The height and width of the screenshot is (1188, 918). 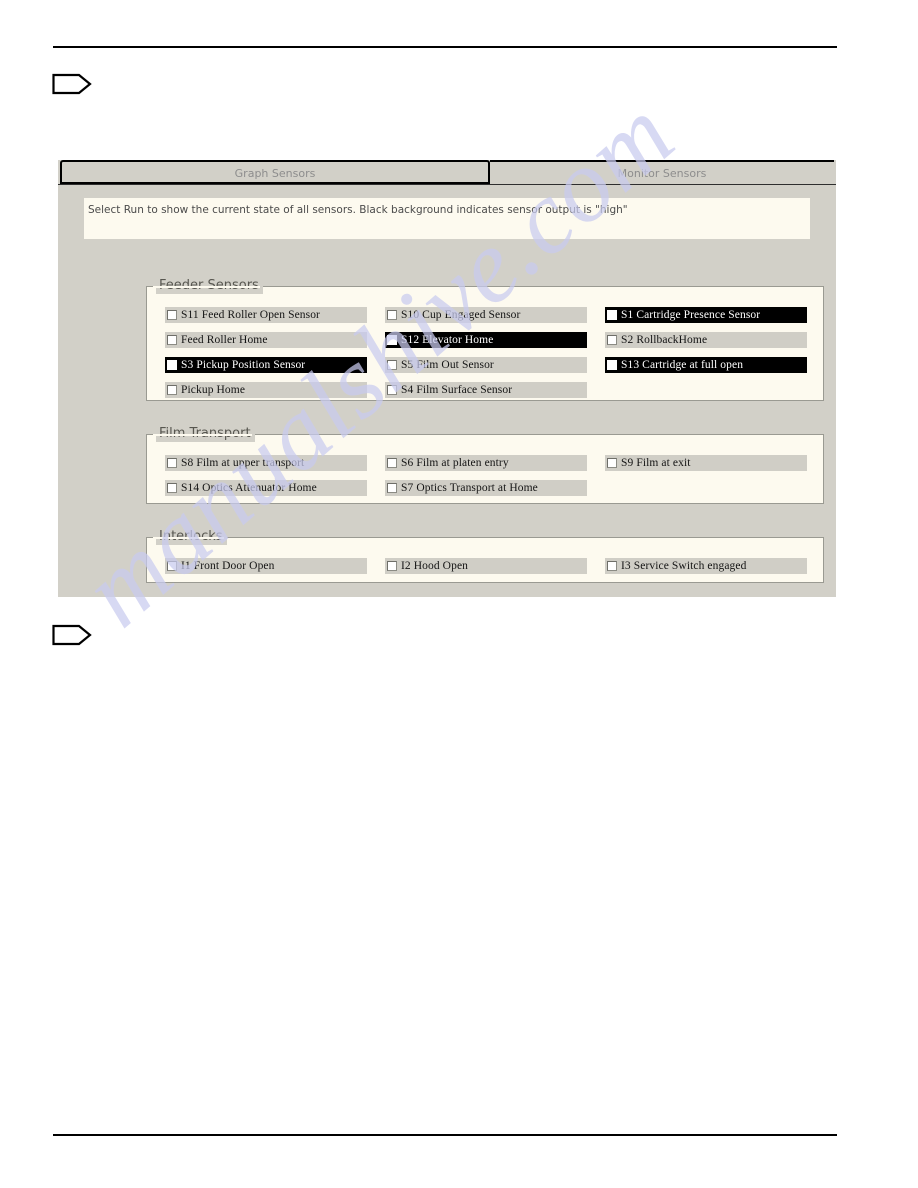 I want to click on sensor-label: I2 Hood Open, so click(x=434, y=566).